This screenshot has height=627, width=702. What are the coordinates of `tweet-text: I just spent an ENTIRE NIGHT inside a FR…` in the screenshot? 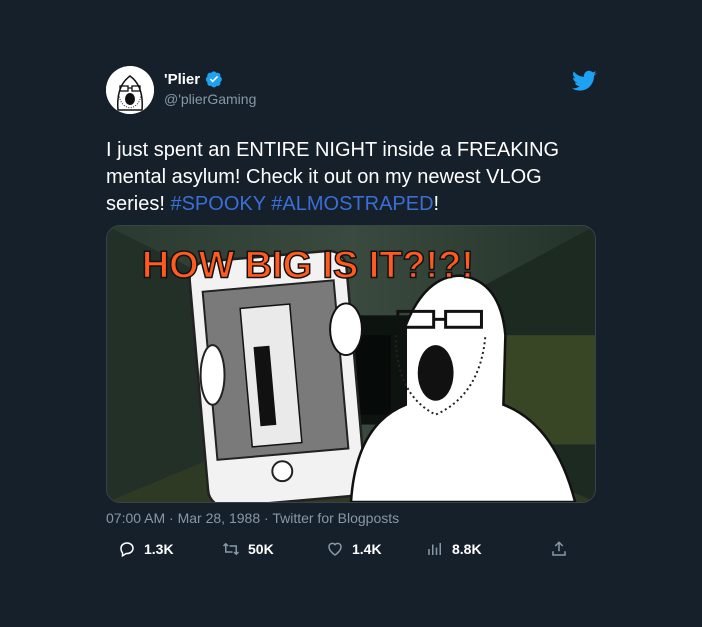 It's located at (351, 177).